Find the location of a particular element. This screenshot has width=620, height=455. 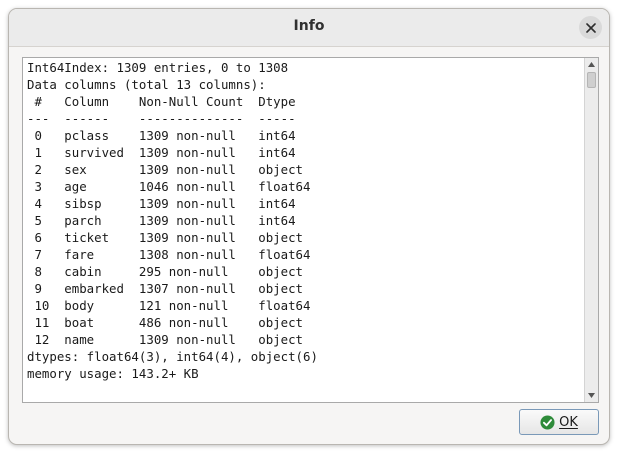

ok-button: OK is located at coordinates (559, 422).